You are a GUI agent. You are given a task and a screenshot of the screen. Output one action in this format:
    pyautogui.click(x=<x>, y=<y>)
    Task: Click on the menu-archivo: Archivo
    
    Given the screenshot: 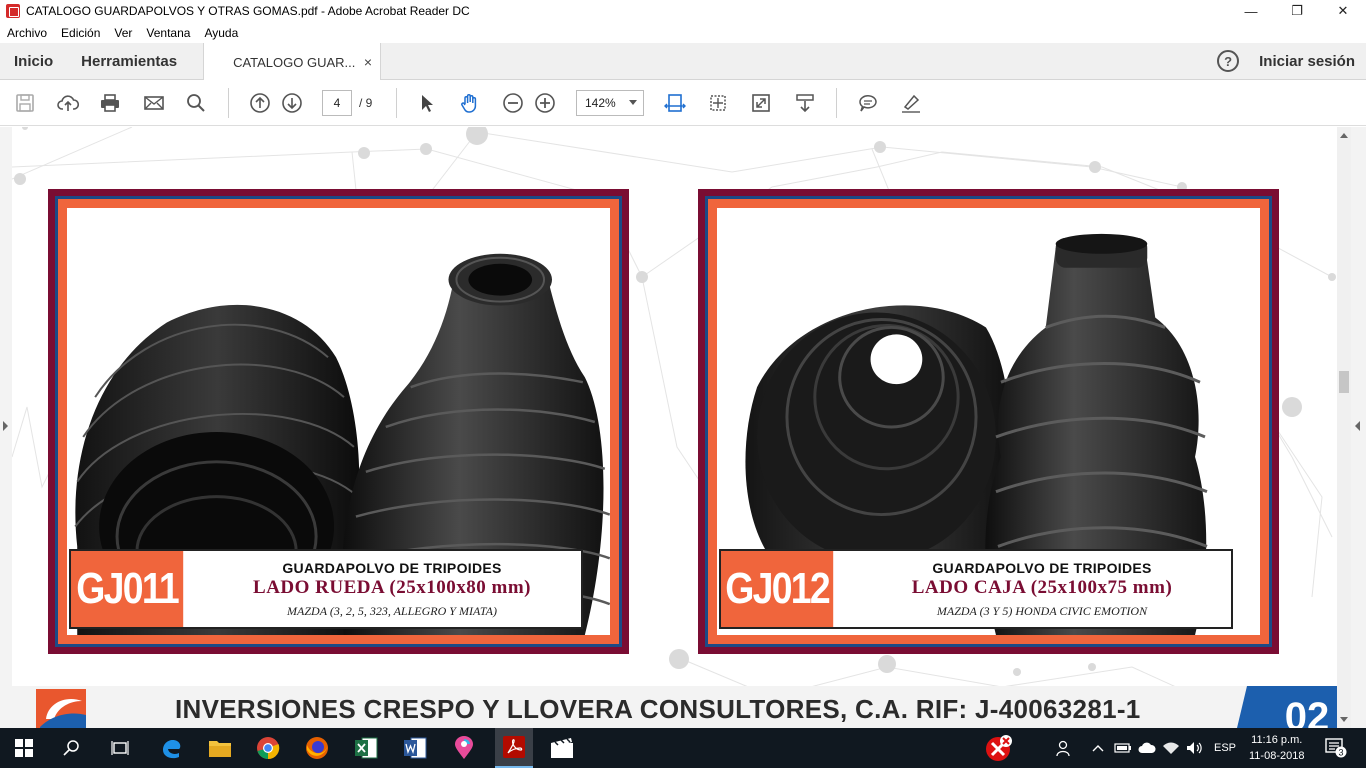 What is the action you would take?
    pyautogui.click(x=27, y=33)
    